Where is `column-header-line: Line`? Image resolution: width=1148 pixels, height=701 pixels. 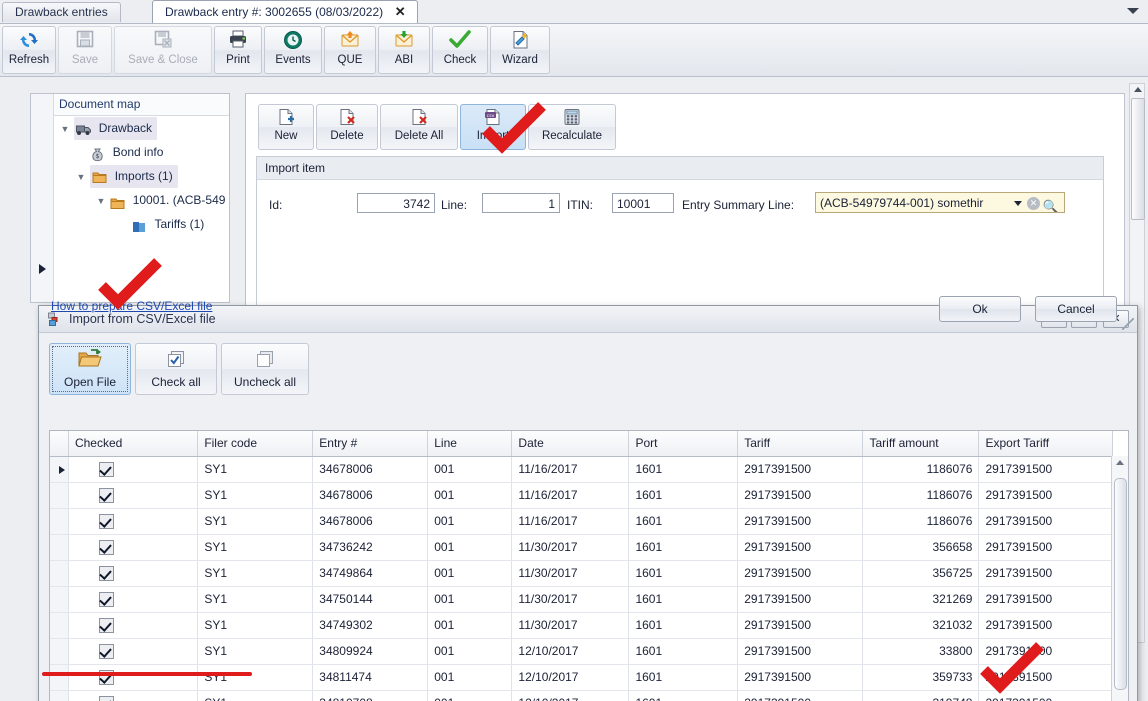 column-header-line: Line is located at coordinates (470, 444).